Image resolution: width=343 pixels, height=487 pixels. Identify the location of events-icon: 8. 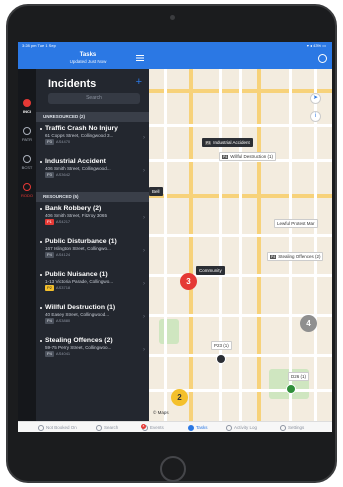
(144, 427).